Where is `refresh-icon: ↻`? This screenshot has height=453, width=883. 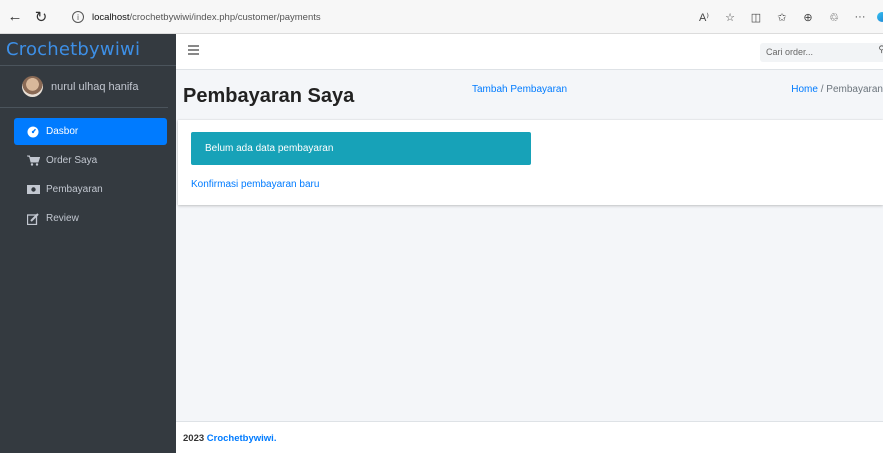
refresh-icon: ↻ is located at coordinates (41, 17).